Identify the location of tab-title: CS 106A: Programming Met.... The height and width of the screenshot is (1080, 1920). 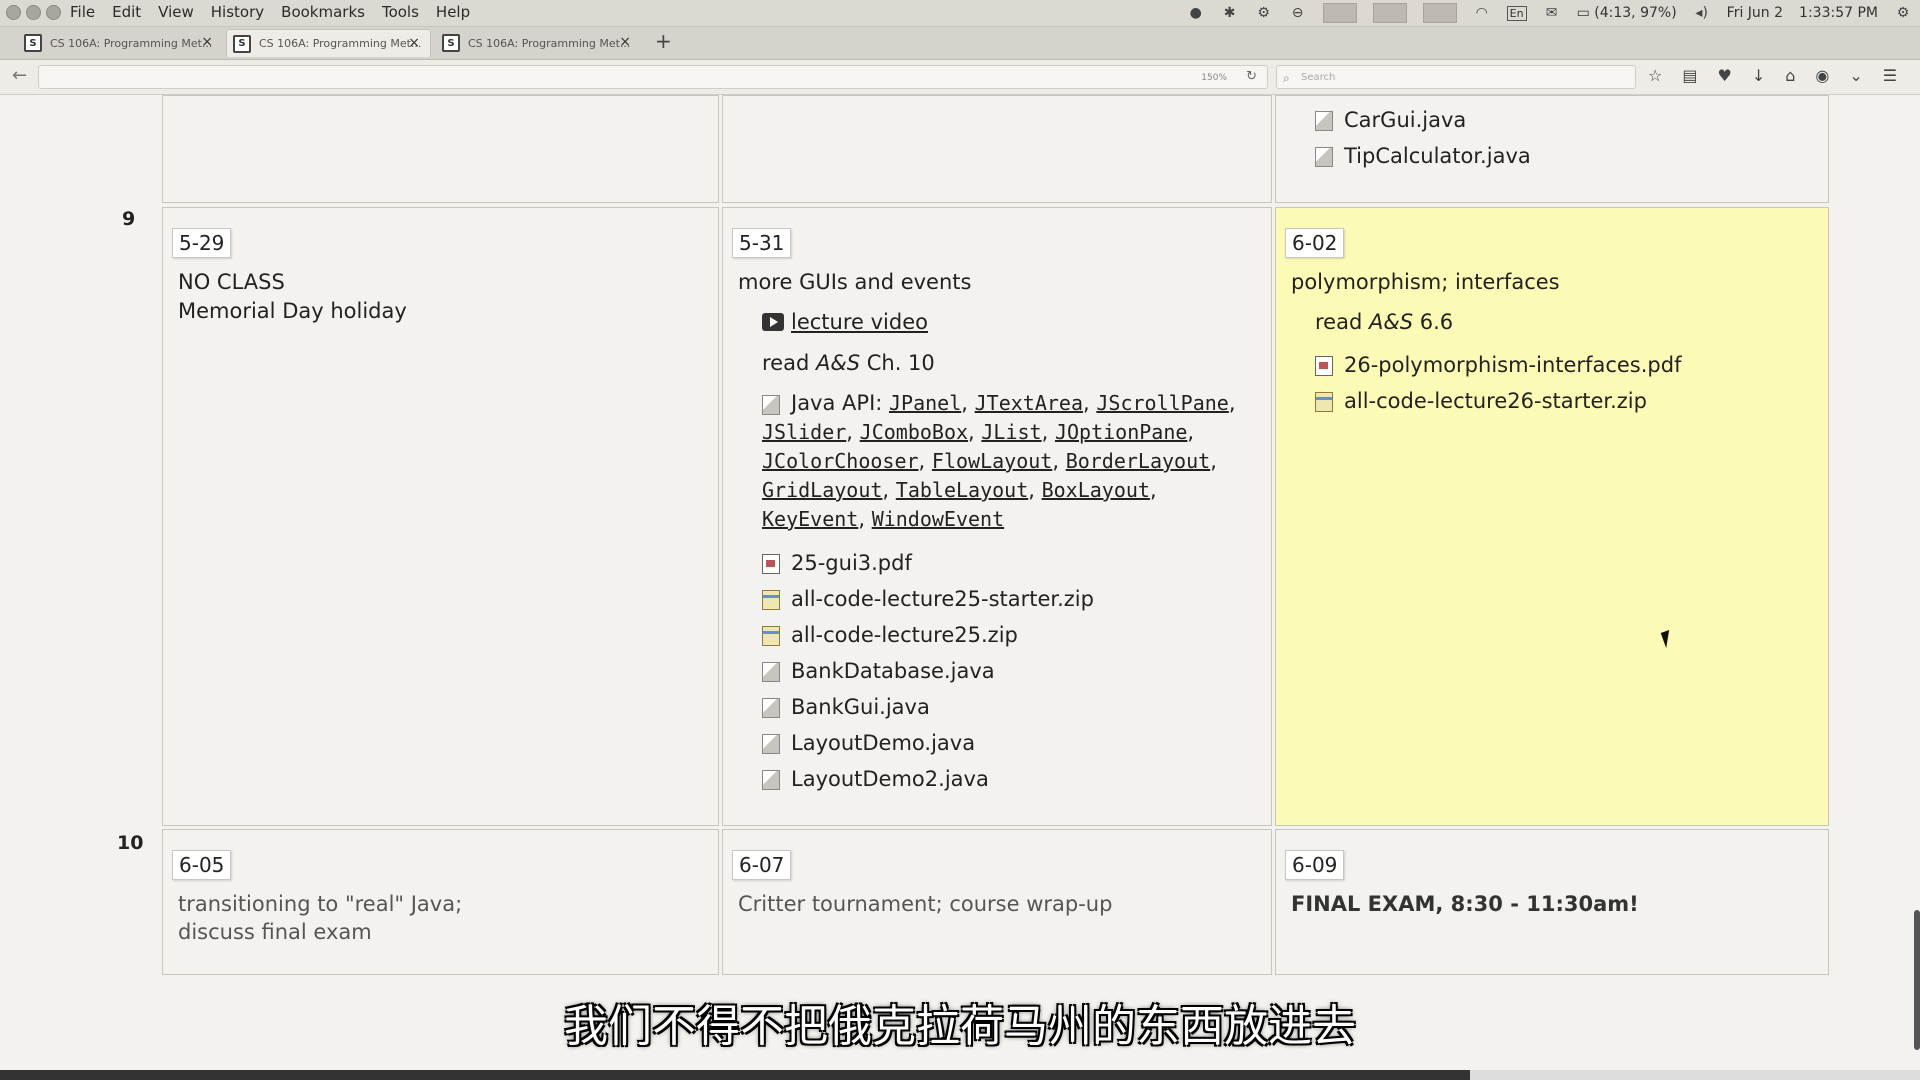
(549, 43).